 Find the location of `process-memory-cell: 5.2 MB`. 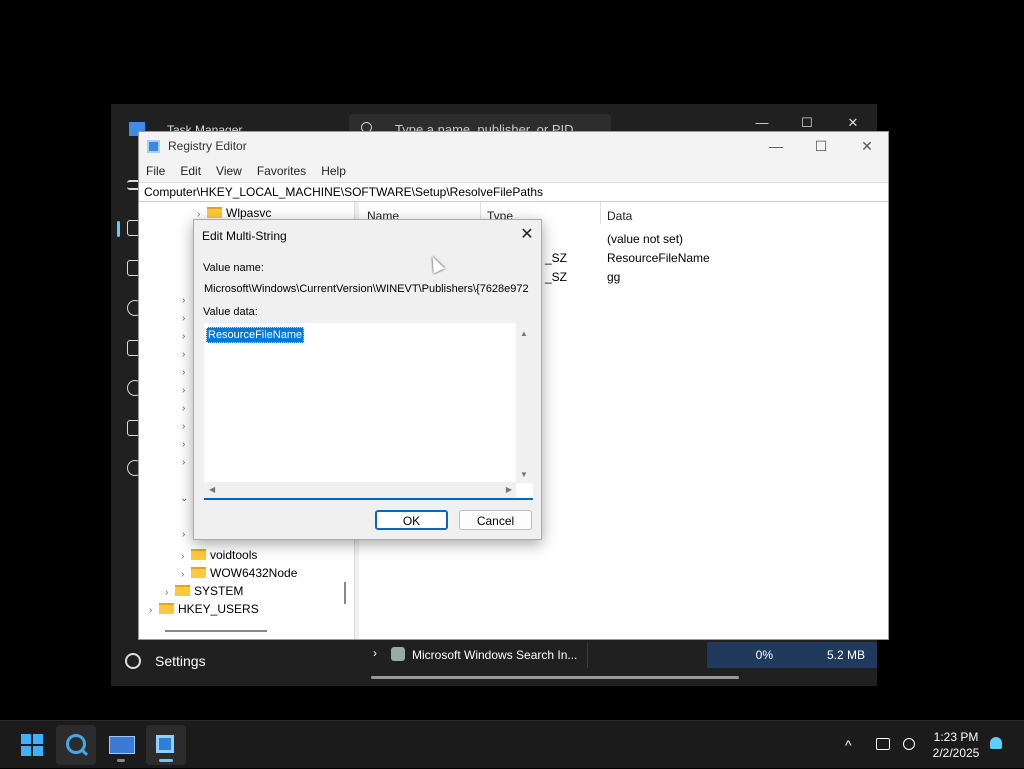

process-memory-cell: 5.2 MB is located at coordinates (832, 655).